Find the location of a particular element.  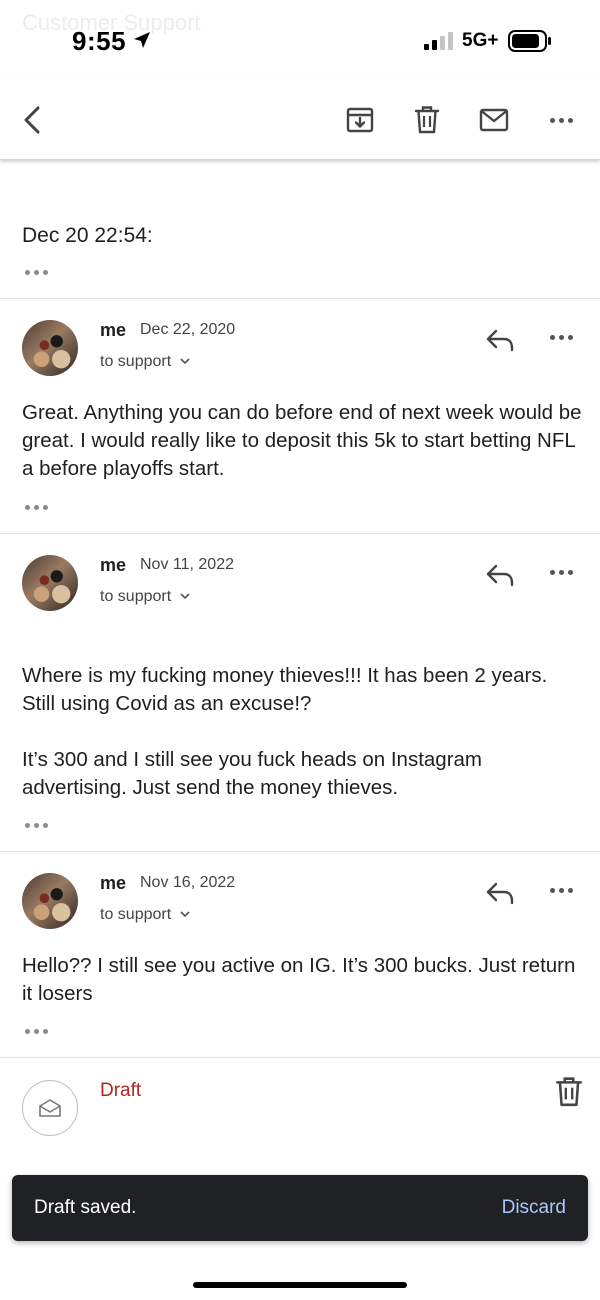

home-indicator is located at coordinates (300, 1285).